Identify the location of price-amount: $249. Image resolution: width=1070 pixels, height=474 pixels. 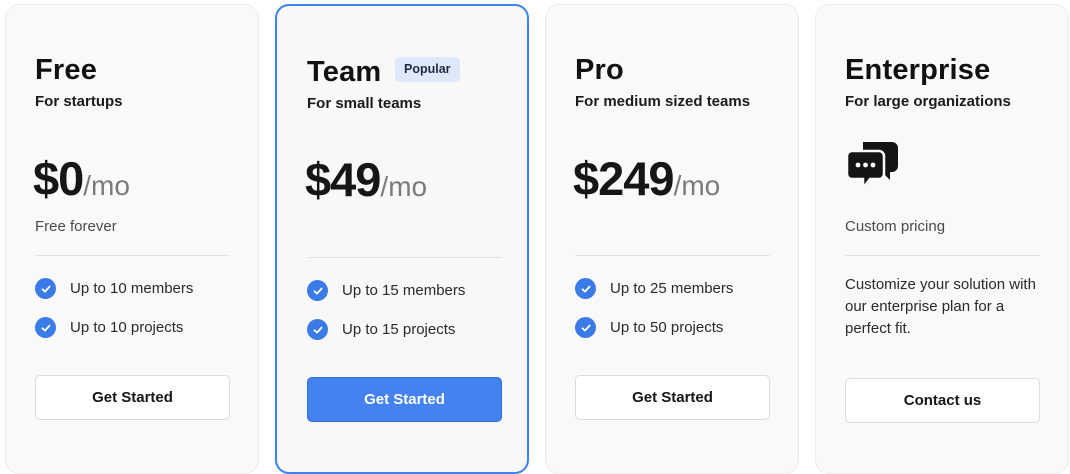
(624, 178).